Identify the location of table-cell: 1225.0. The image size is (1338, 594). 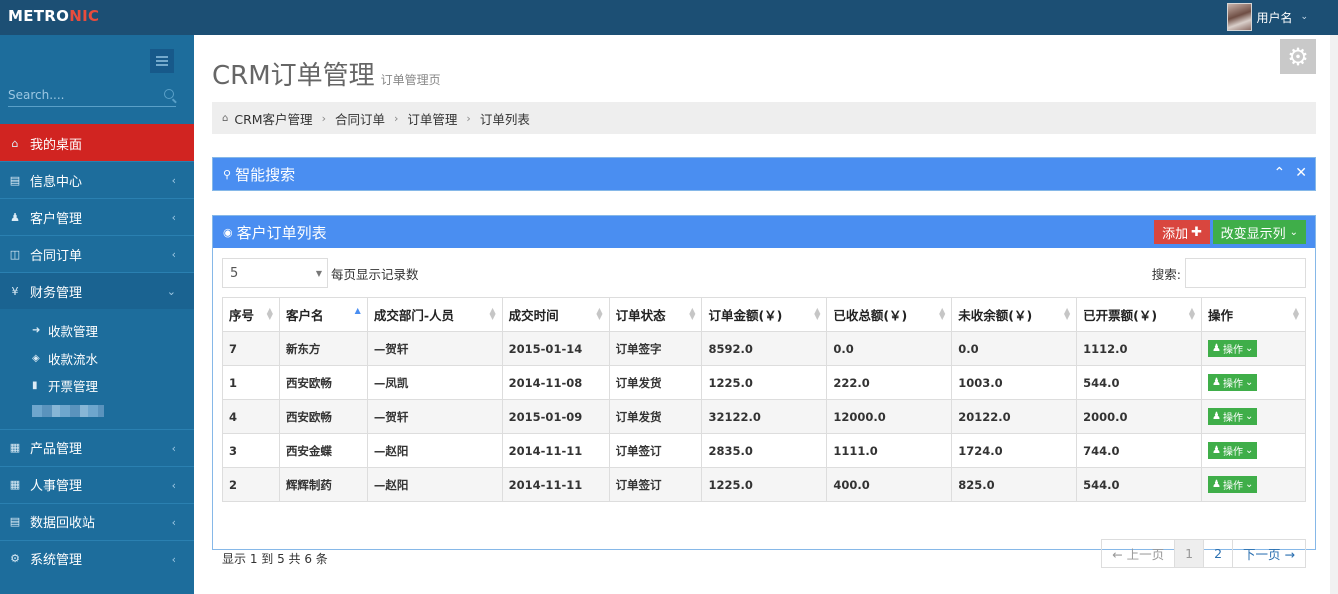
(764, 382).